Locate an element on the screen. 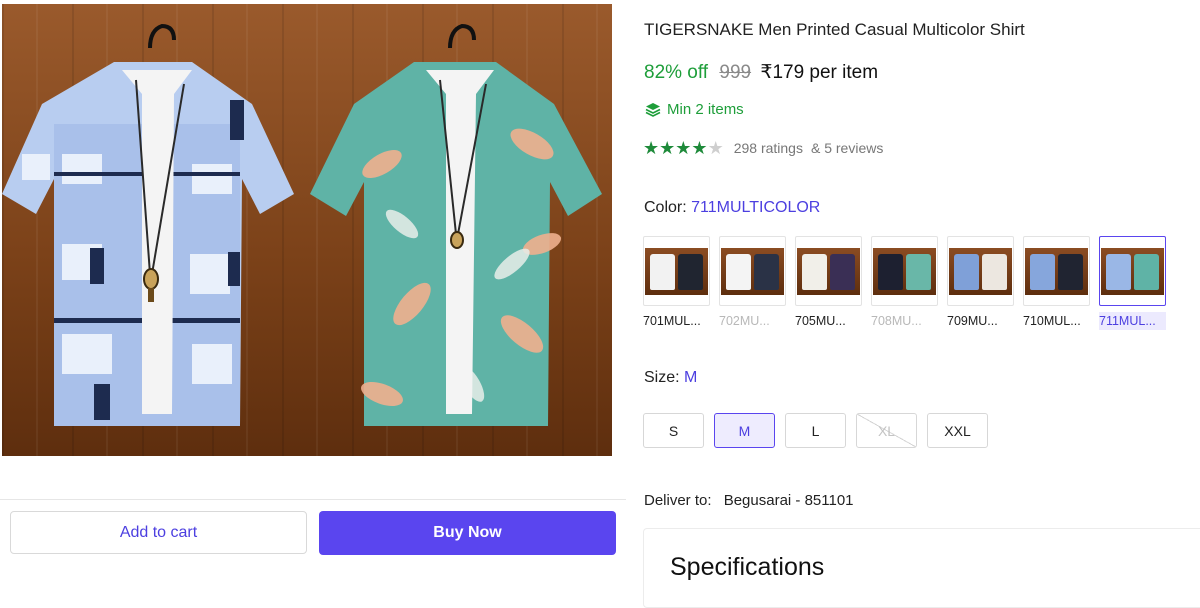 This screenshot has height=608, width=1200. delivery-location: Begusarai - 851101 is located at coordinates (789, 500).